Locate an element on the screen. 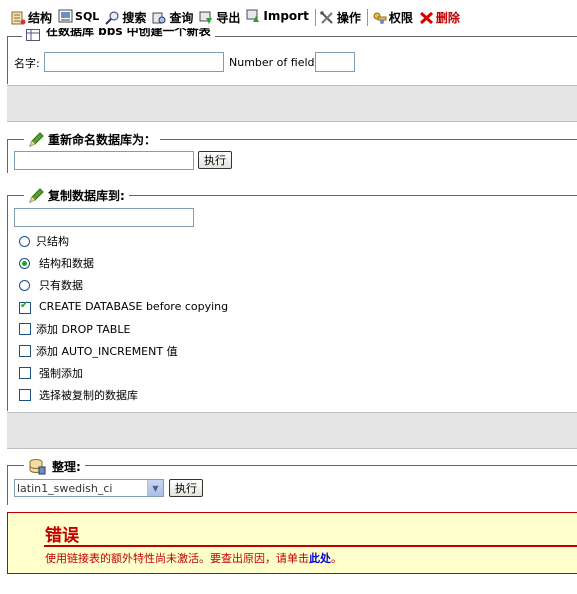 The height and width of the screenshot is (594, 577). checkbox-switch-to-copied-label: 选择被复制的数据库 is located at coordinates (88, 395).